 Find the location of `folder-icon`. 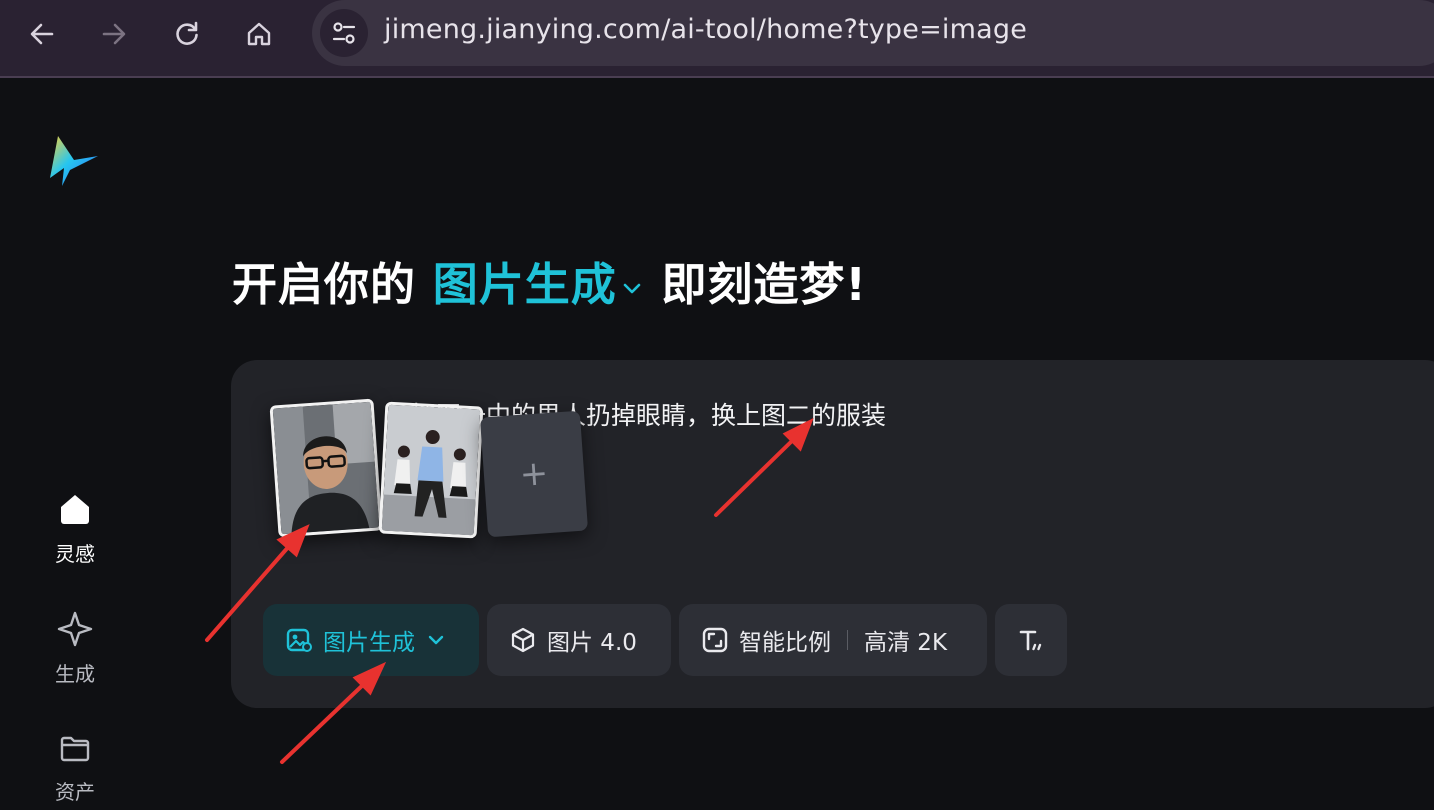

folder-icon is located at coordinates (75, 749).